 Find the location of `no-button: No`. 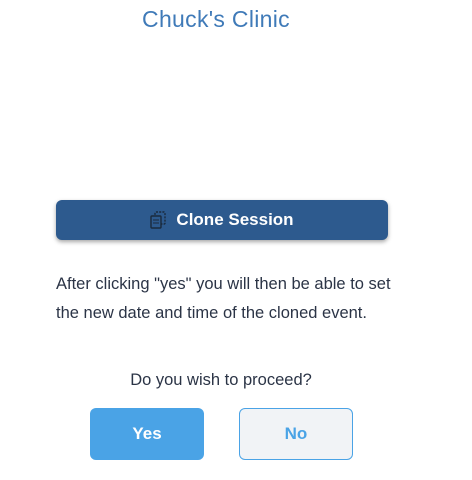

no-button: No is located at coordinates (296, 434).